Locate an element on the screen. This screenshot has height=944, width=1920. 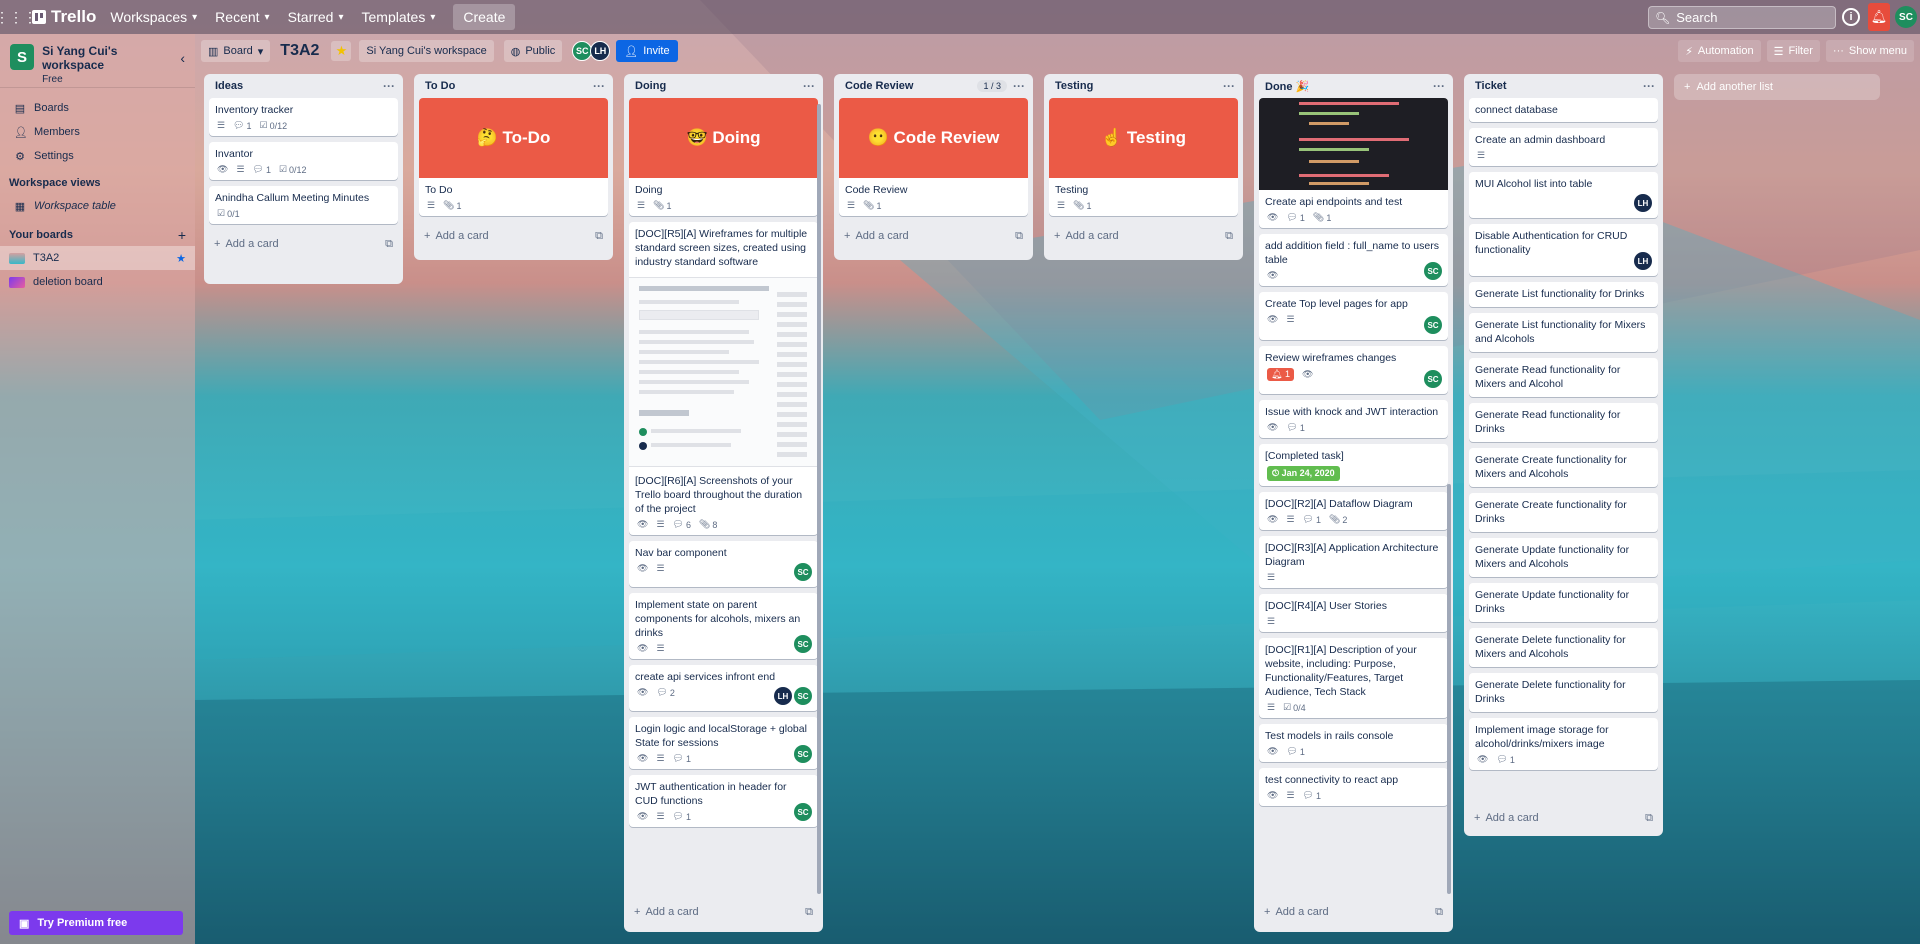
card: 🤔 To-Do To Do ☰ 📎︎ 1 is located at coordinates (513, 157).